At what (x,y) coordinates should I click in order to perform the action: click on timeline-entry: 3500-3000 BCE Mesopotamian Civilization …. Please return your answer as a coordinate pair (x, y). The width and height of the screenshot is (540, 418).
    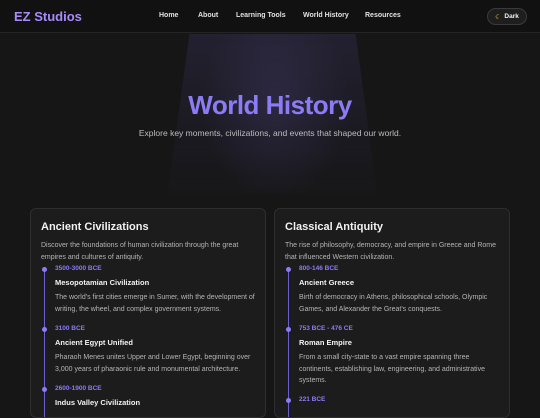
    Looking at the image, I should click on (151, 290).